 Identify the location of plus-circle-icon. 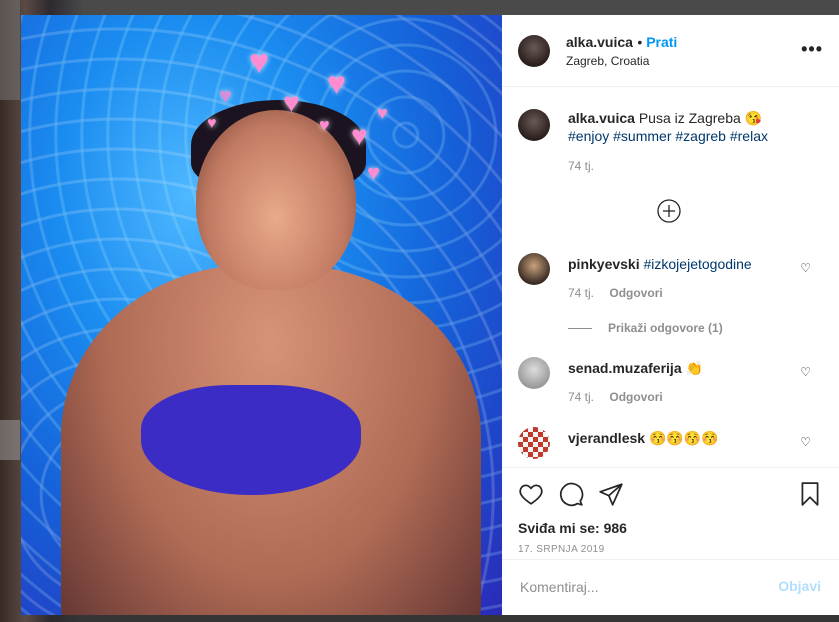
(669, 211).